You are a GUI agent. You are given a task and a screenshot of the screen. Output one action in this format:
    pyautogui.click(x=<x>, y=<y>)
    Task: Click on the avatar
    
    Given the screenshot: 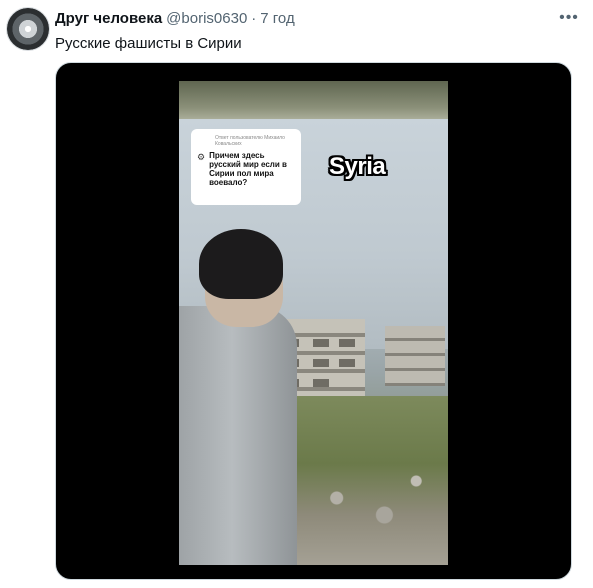 What is the action you would take?
    pyautogui.click(x=28, y=29)
    